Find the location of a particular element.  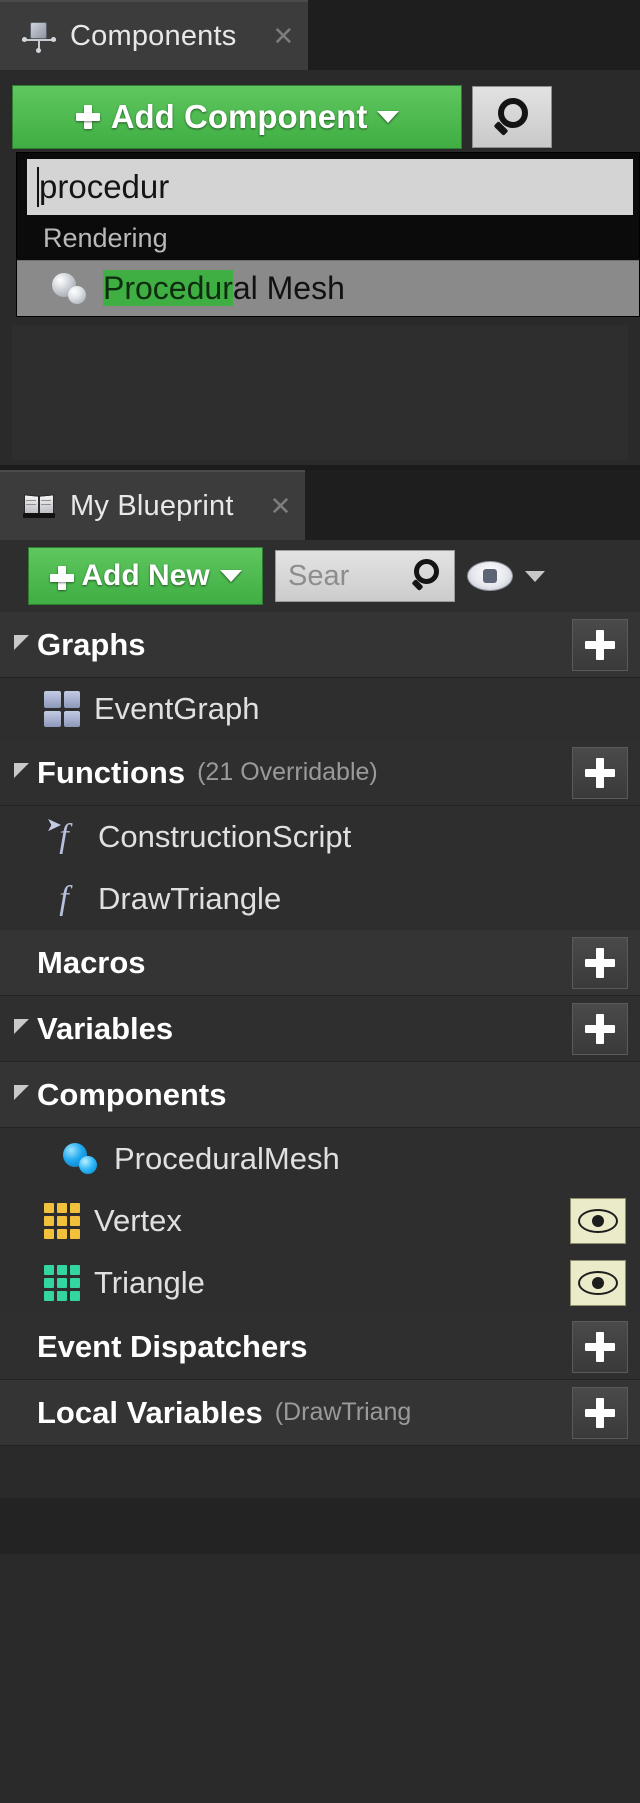

tree-item-triangle-label: Triangle is located at coordinates (149, 1282).